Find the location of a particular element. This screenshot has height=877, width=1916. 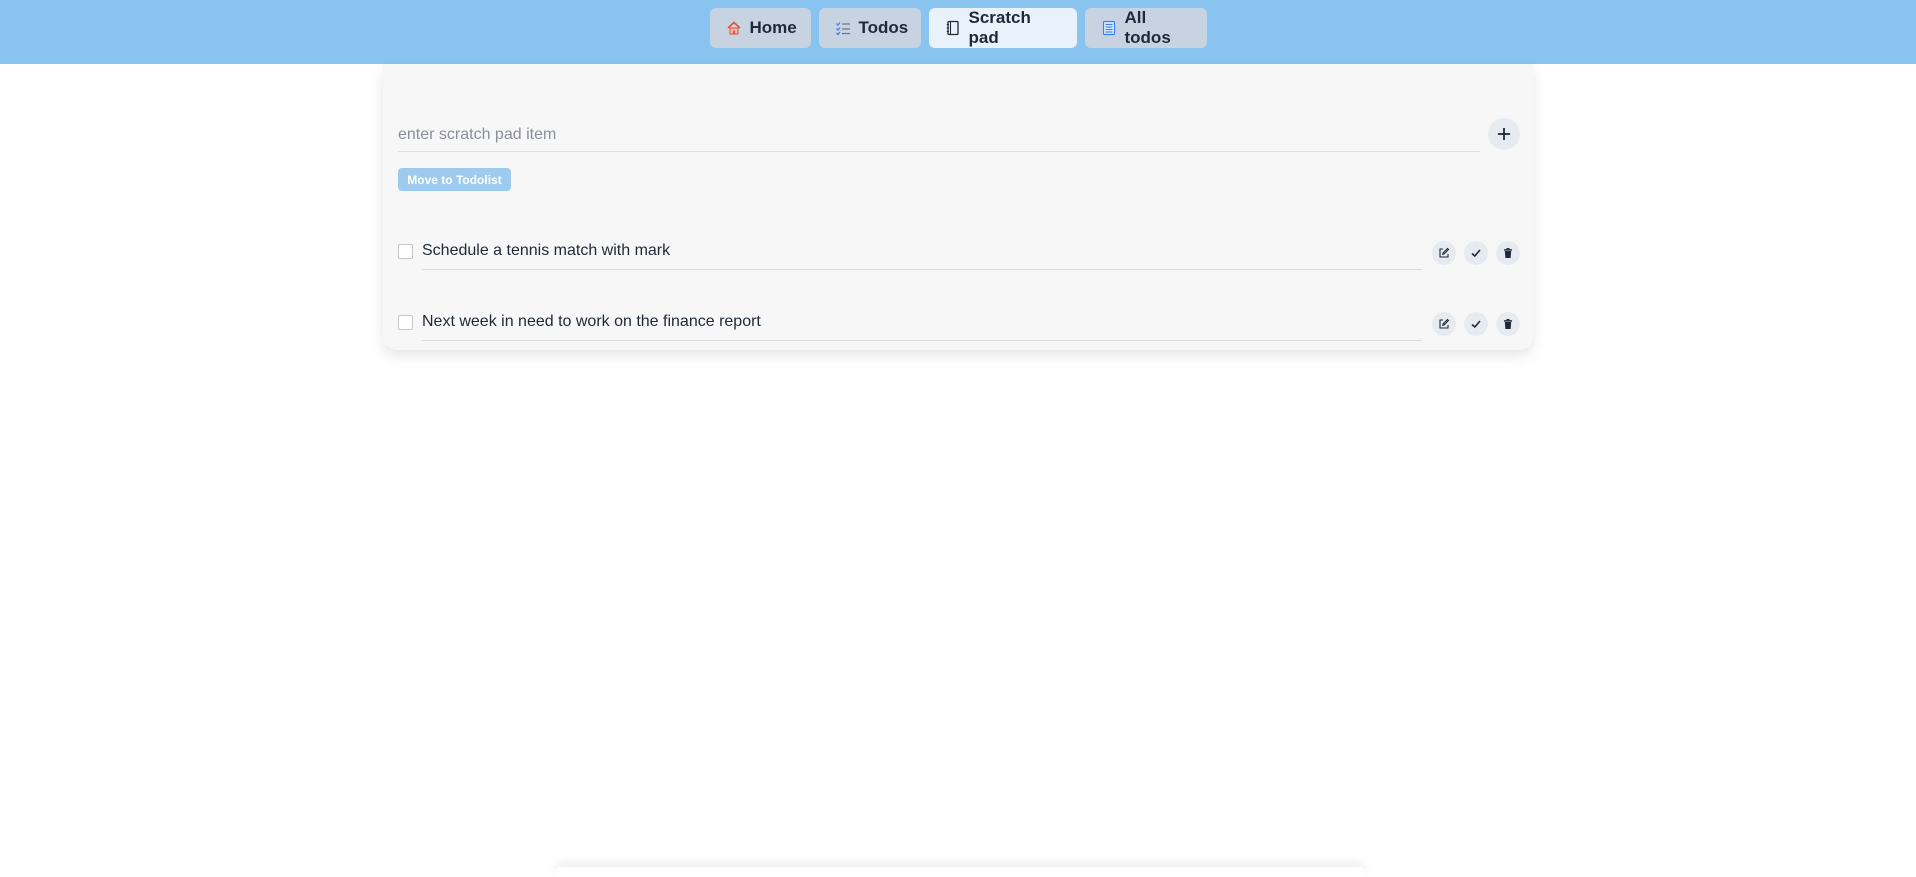

nav-scratch-pad-label: Scratch pad is located at coordinates (999, 27).